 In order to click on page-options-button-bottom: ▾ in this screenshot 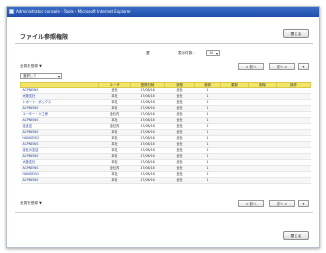, I will do `click(303, 203)`.